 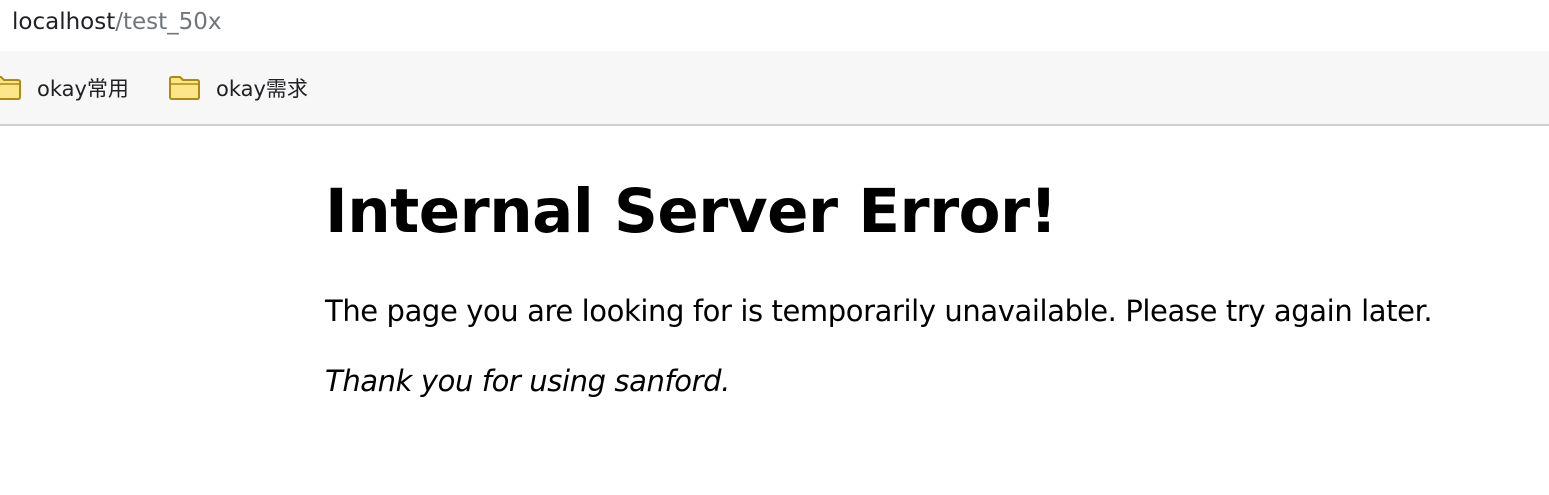 I want to click on bookmark-folder-okay-changyong: okay常用, so click(x=64, y=87).